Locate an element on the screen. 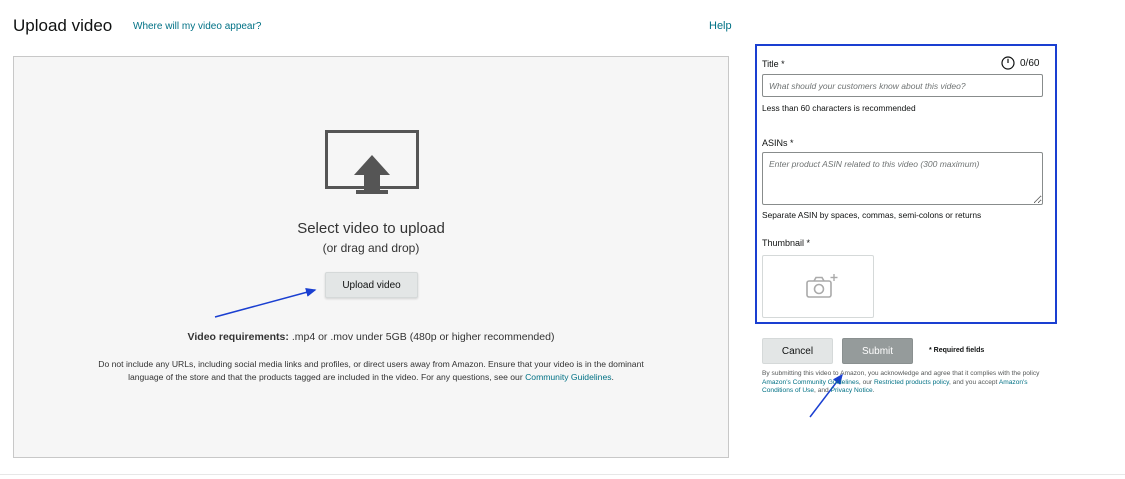 The width and height of the screenshot is (1125, 479). asin-label: ASINs * is located at coordinates (778, 143).